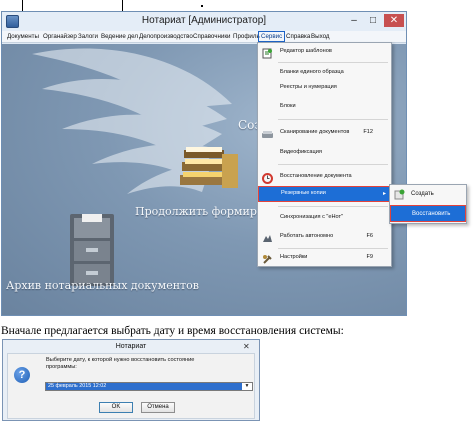 This screenshot has height=437, width=474. What do you see at coordinates (210, 168) in the screenshot?
I see `document-trays-icon` at bounding box center [210, 168].